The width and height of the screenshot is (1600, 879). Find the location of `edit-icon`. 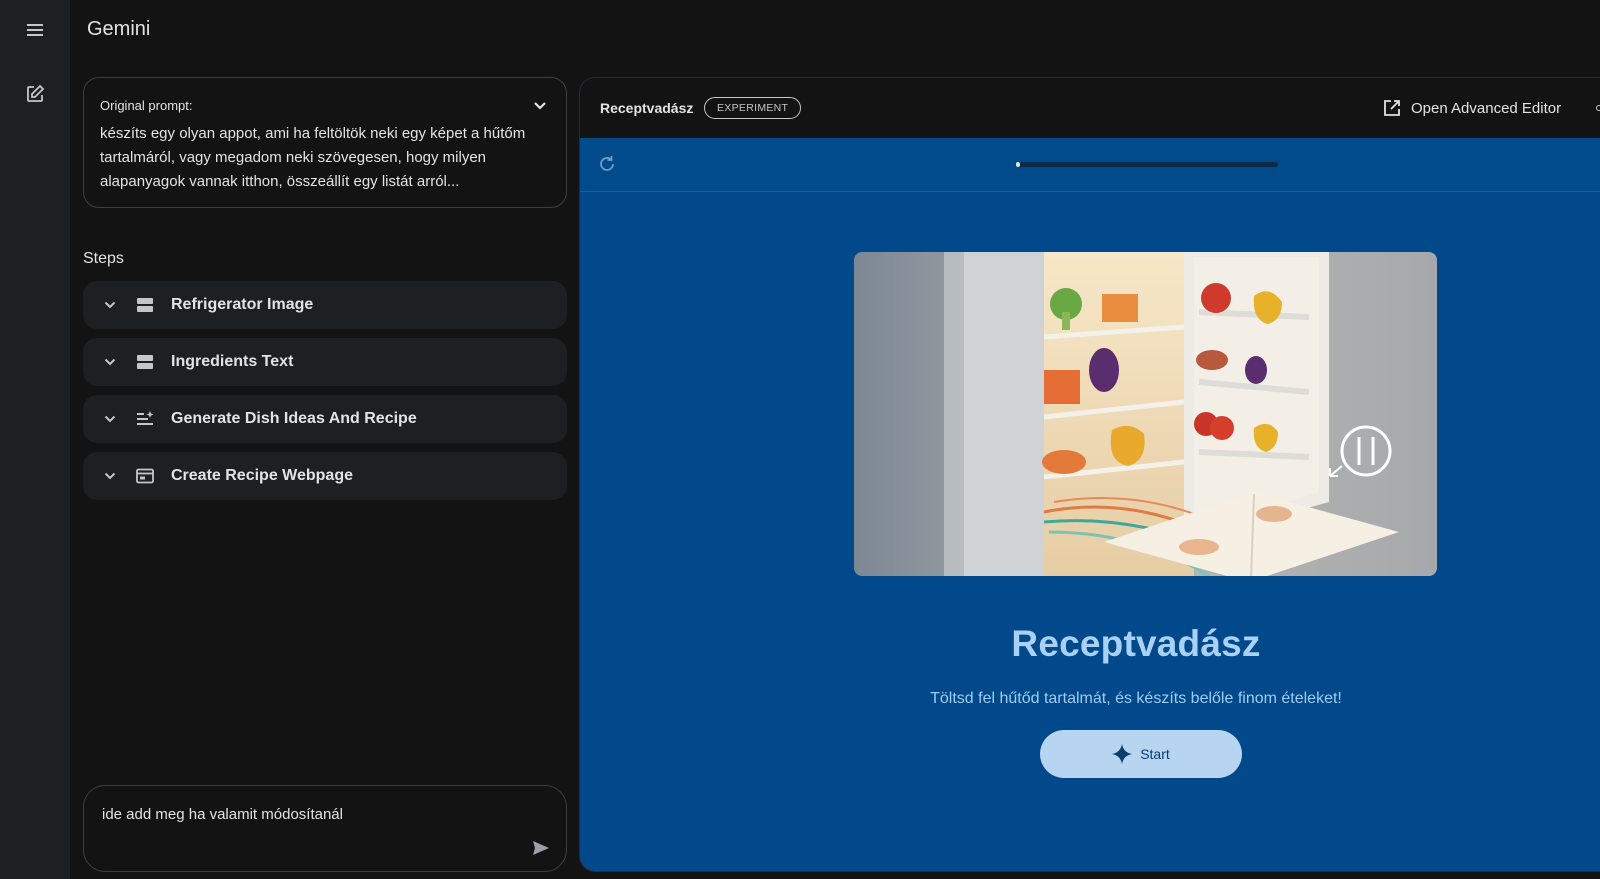

edit-icon is located at coordinates (36, 93).